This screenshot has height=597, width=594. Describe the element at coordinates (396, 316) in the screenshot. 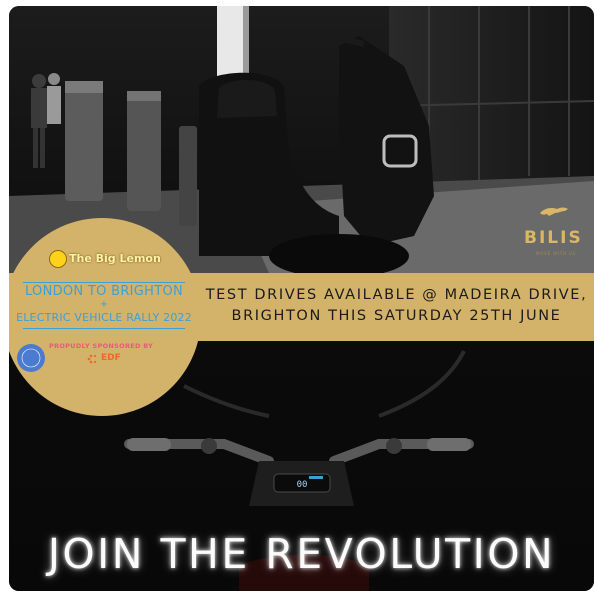

I see `band-line-2: BRIGHTON THIS SATURDAY 25TH JUNE` at that location.